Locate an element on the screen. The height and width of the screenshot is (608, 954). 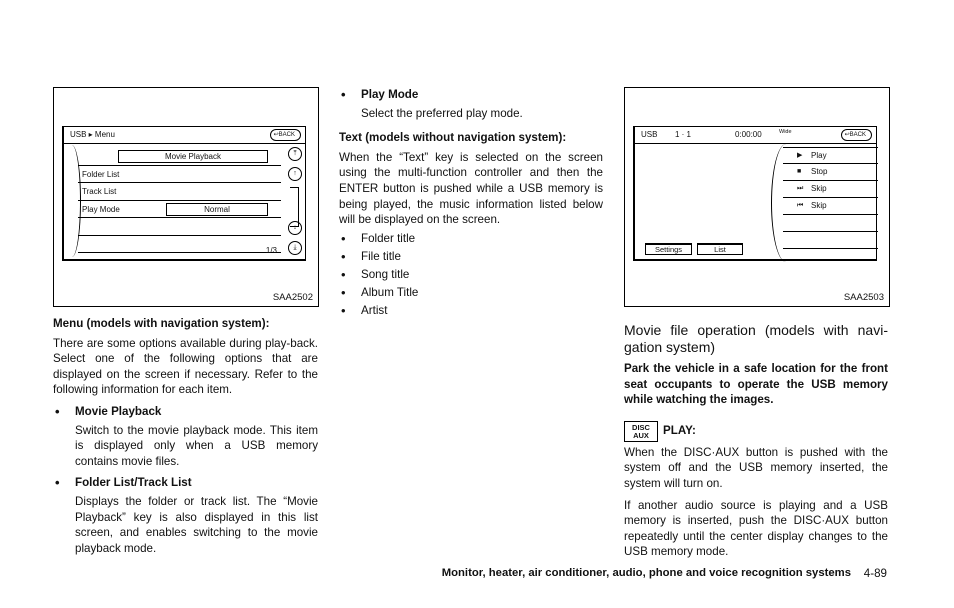
skip-forward-icon: ⏭ is located at coordinates (800, 188).